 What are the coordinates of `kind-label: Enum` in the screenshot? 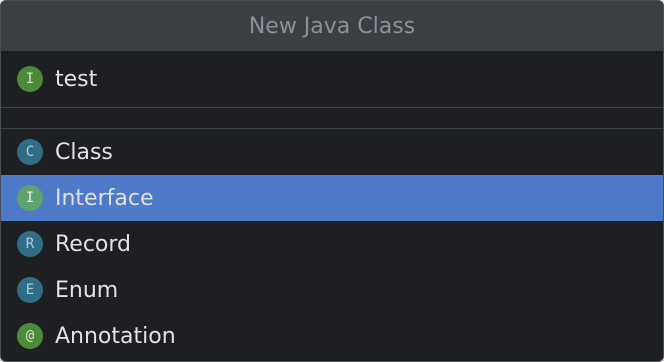 It's located at (87, 290).